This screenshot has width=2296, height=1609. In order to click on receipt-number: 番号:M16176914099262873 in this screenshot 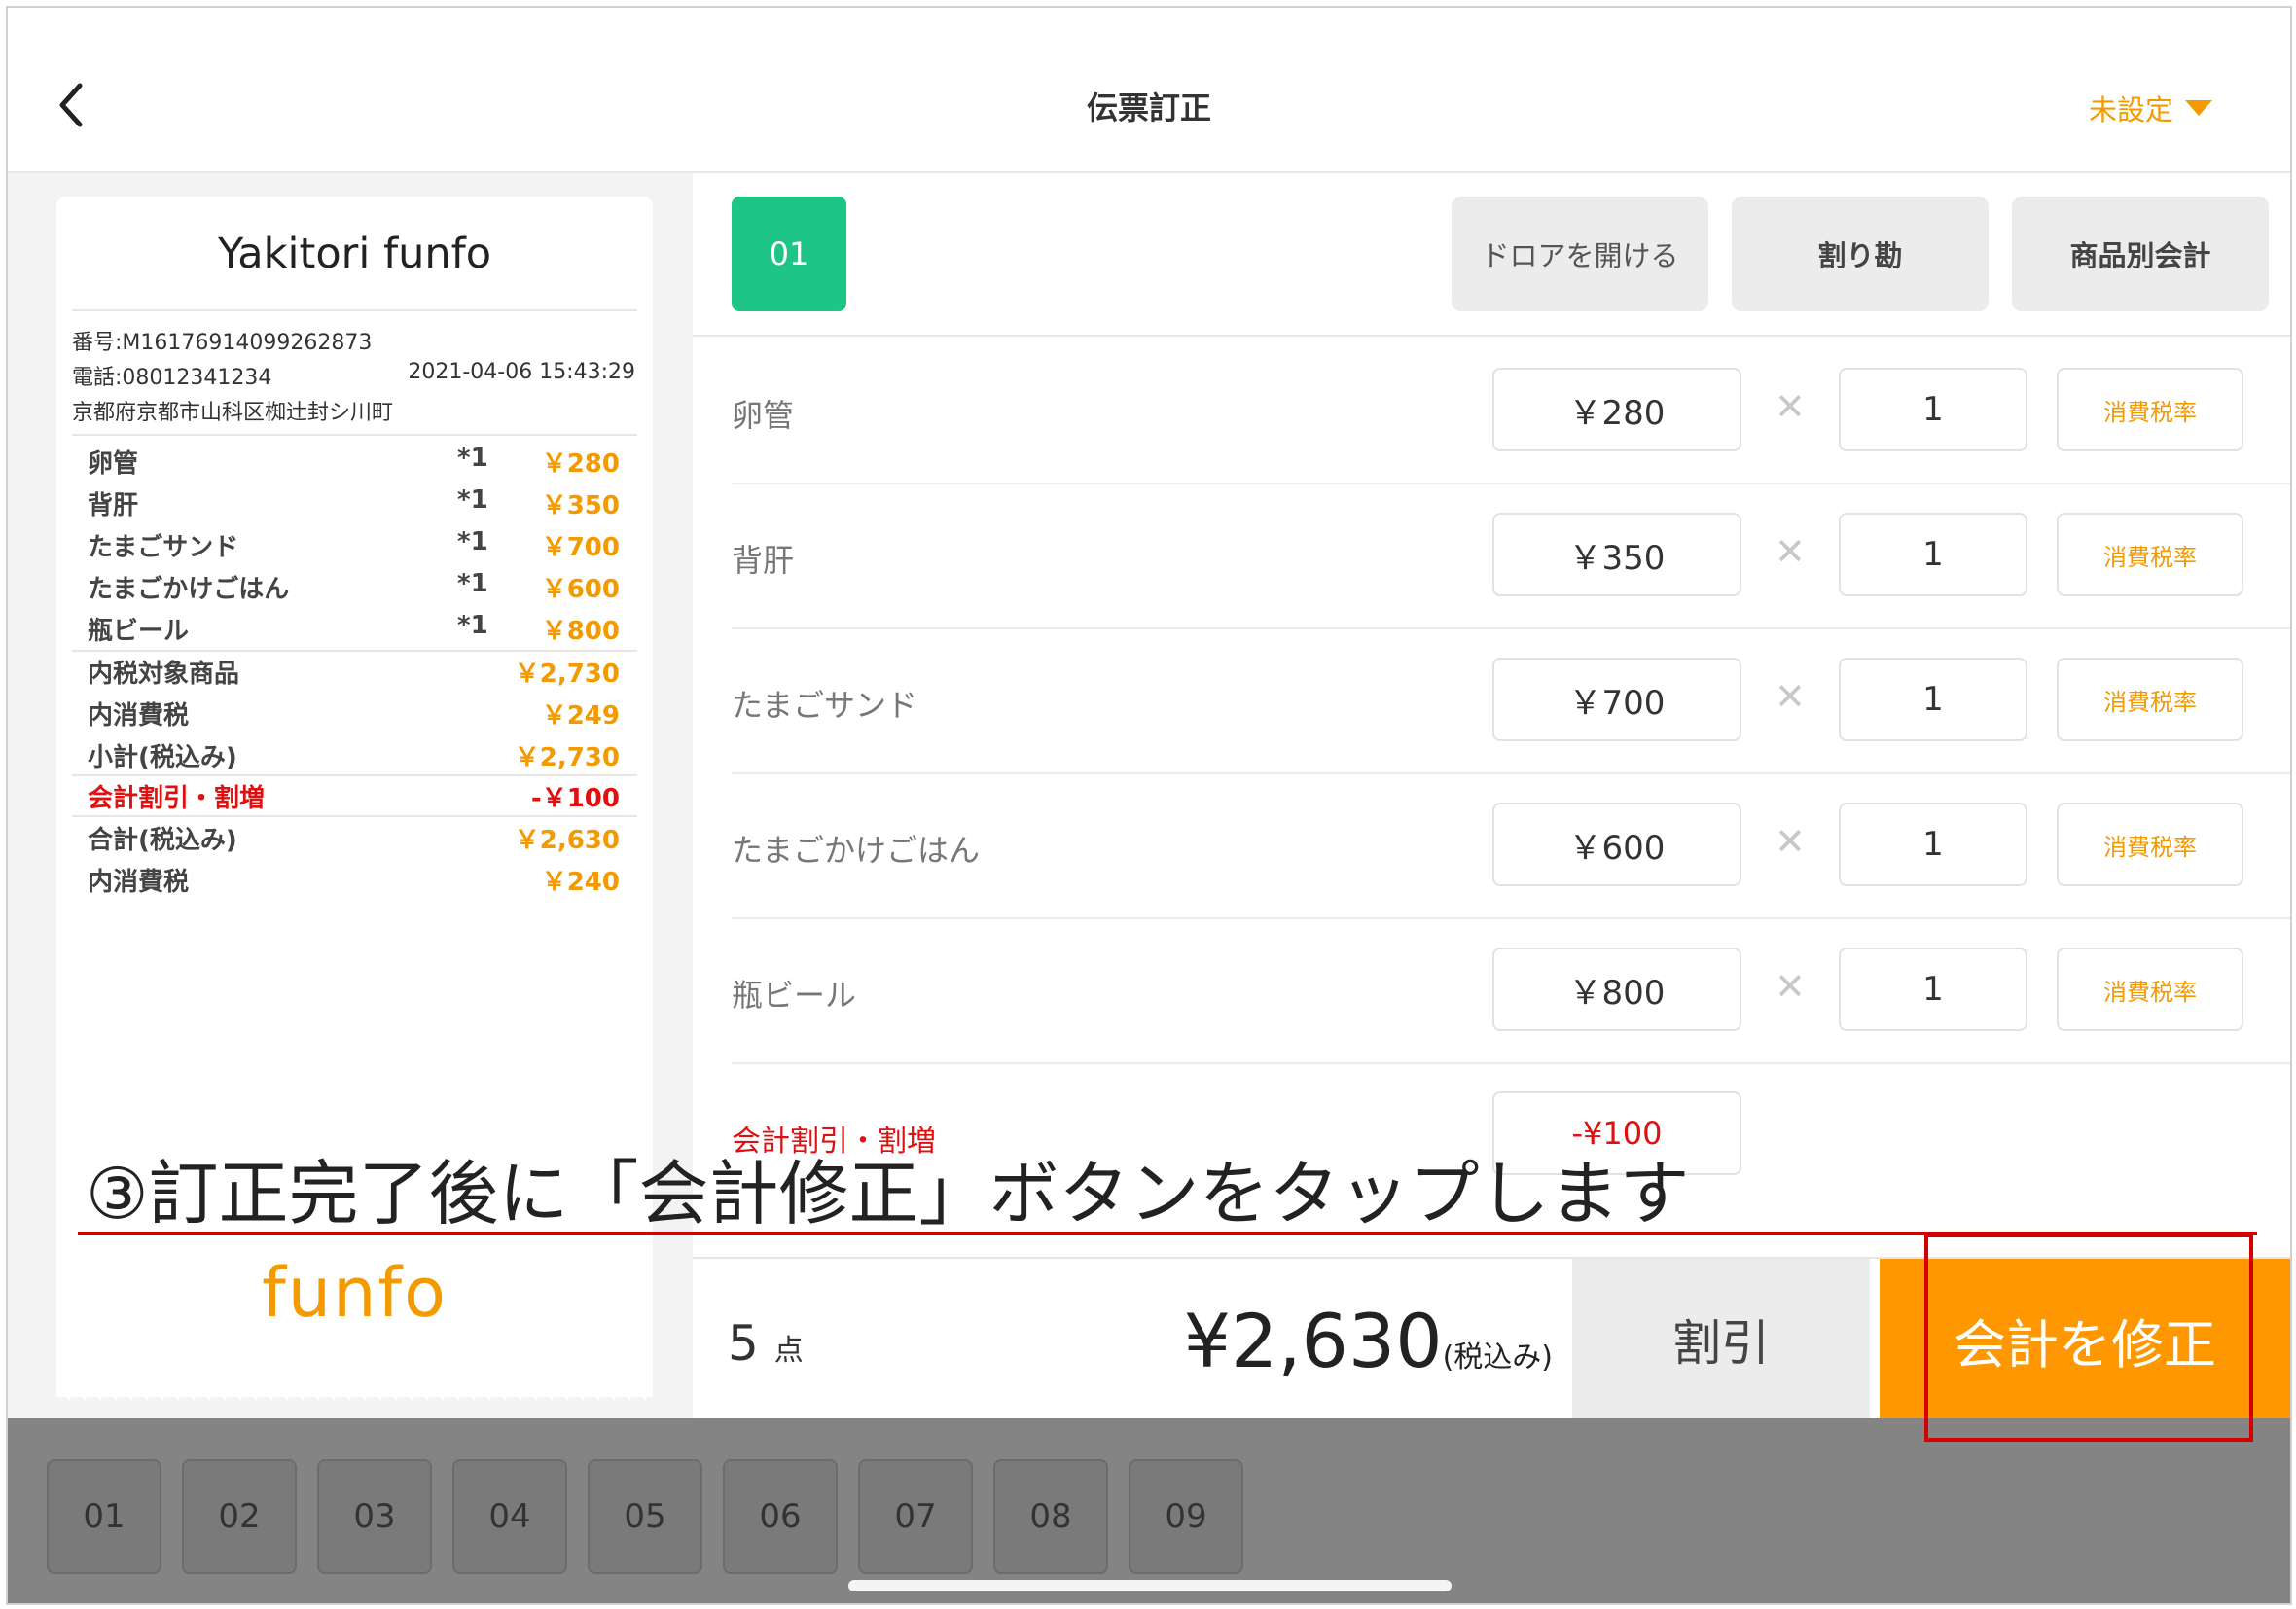, I will do `click(222, 343)`.